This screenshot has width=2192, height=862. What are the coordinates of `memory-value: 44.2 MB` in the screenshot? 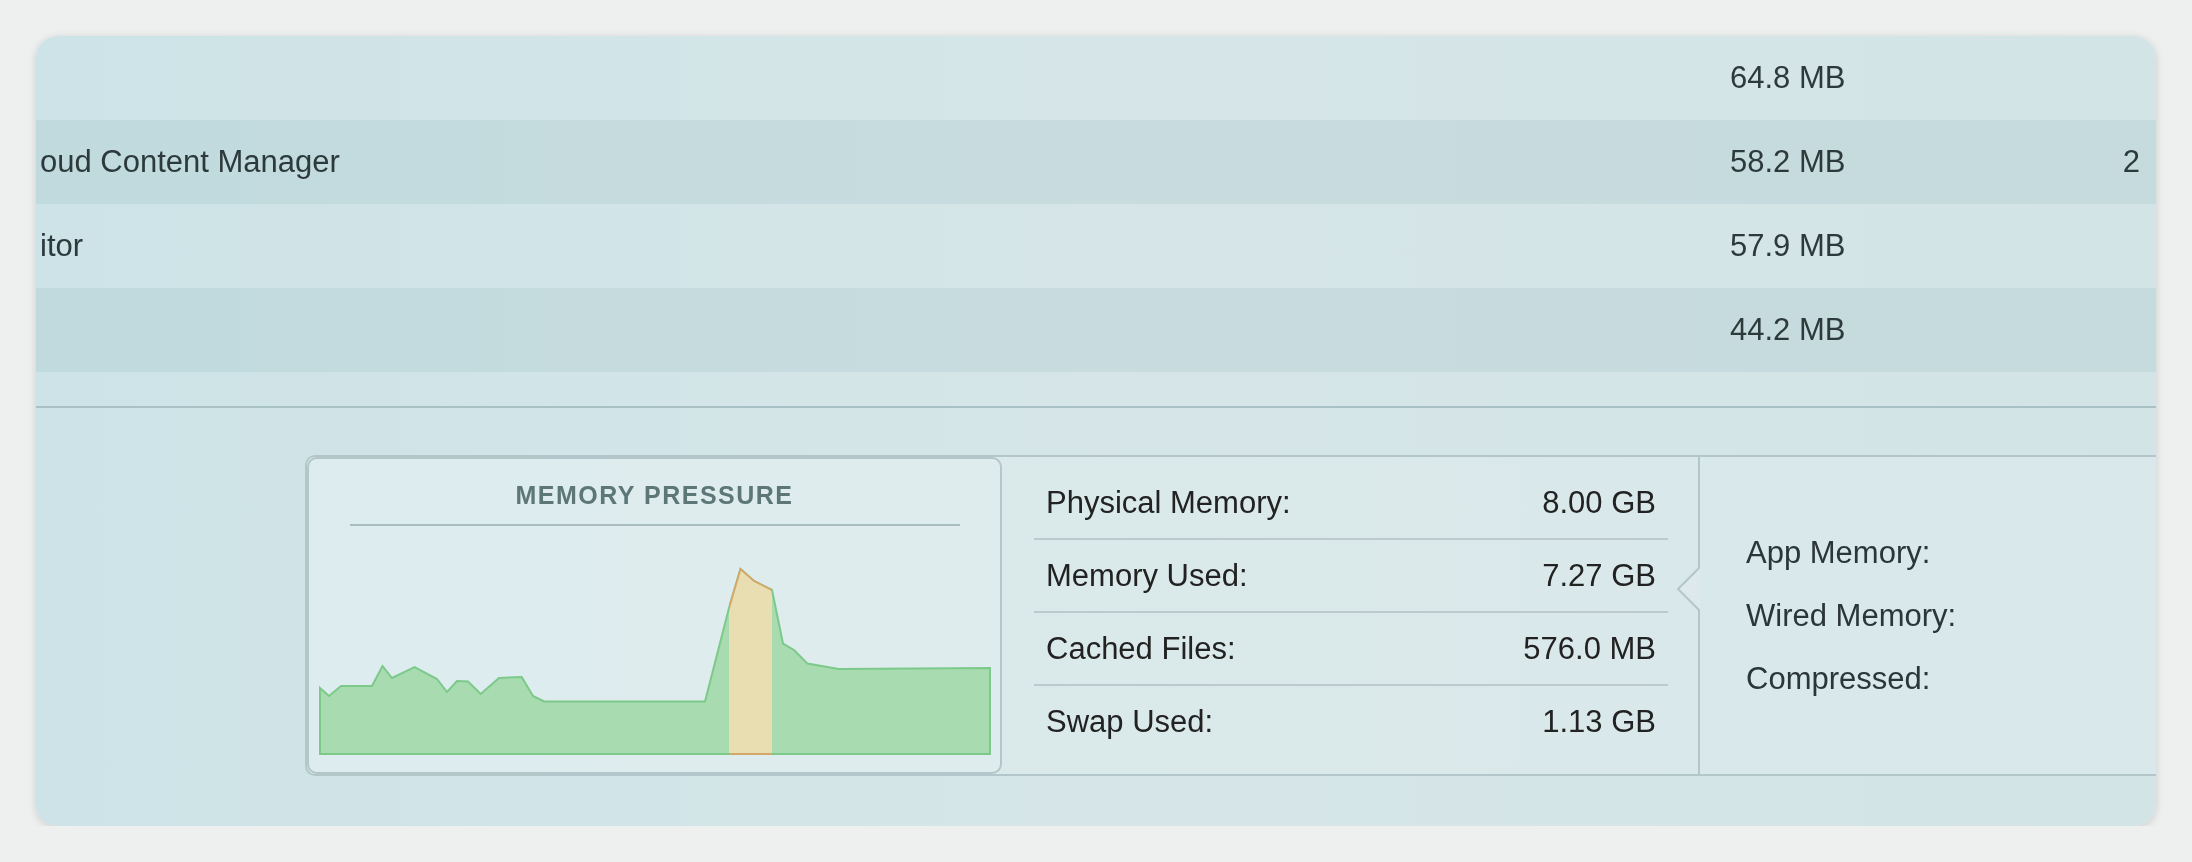 It's located at (1788, 330).